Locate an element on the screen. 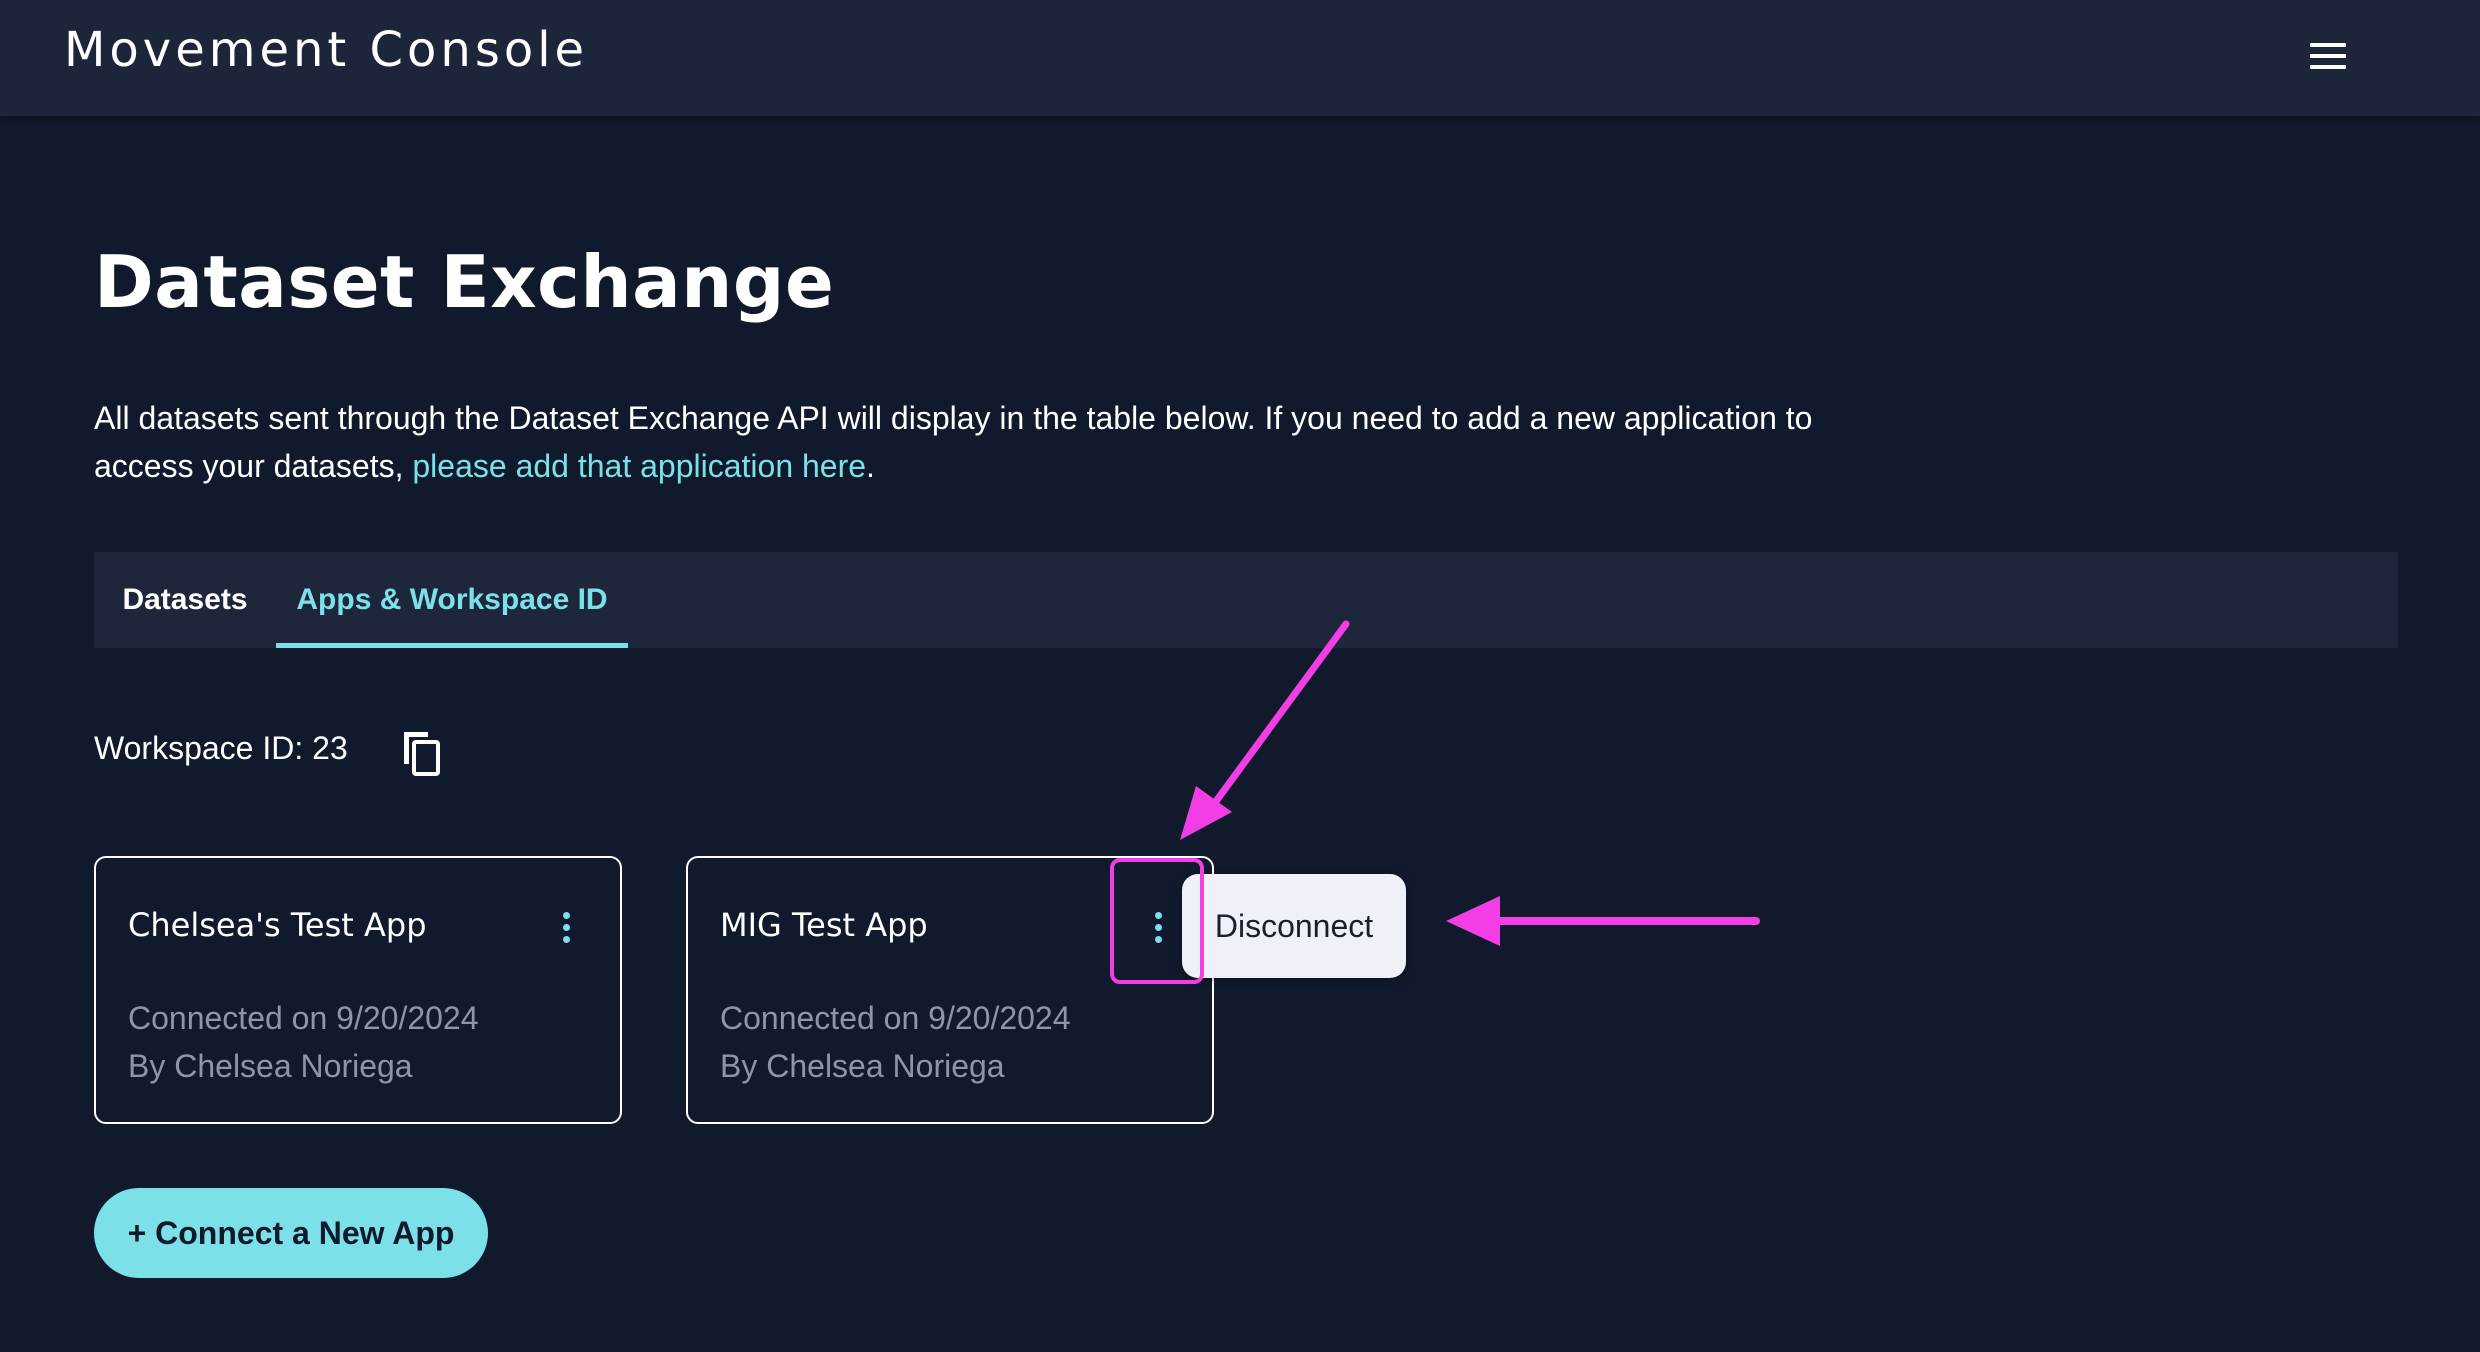  app-card-title: MIG Test App is located at coordinates (824, 925).